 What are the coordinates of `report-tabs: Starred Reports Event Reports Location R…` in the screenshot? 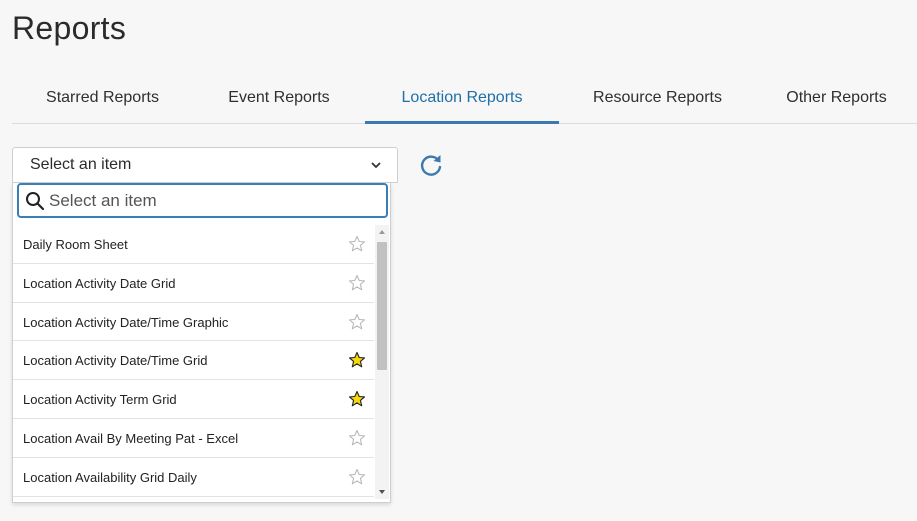 It's located at (464, 100).